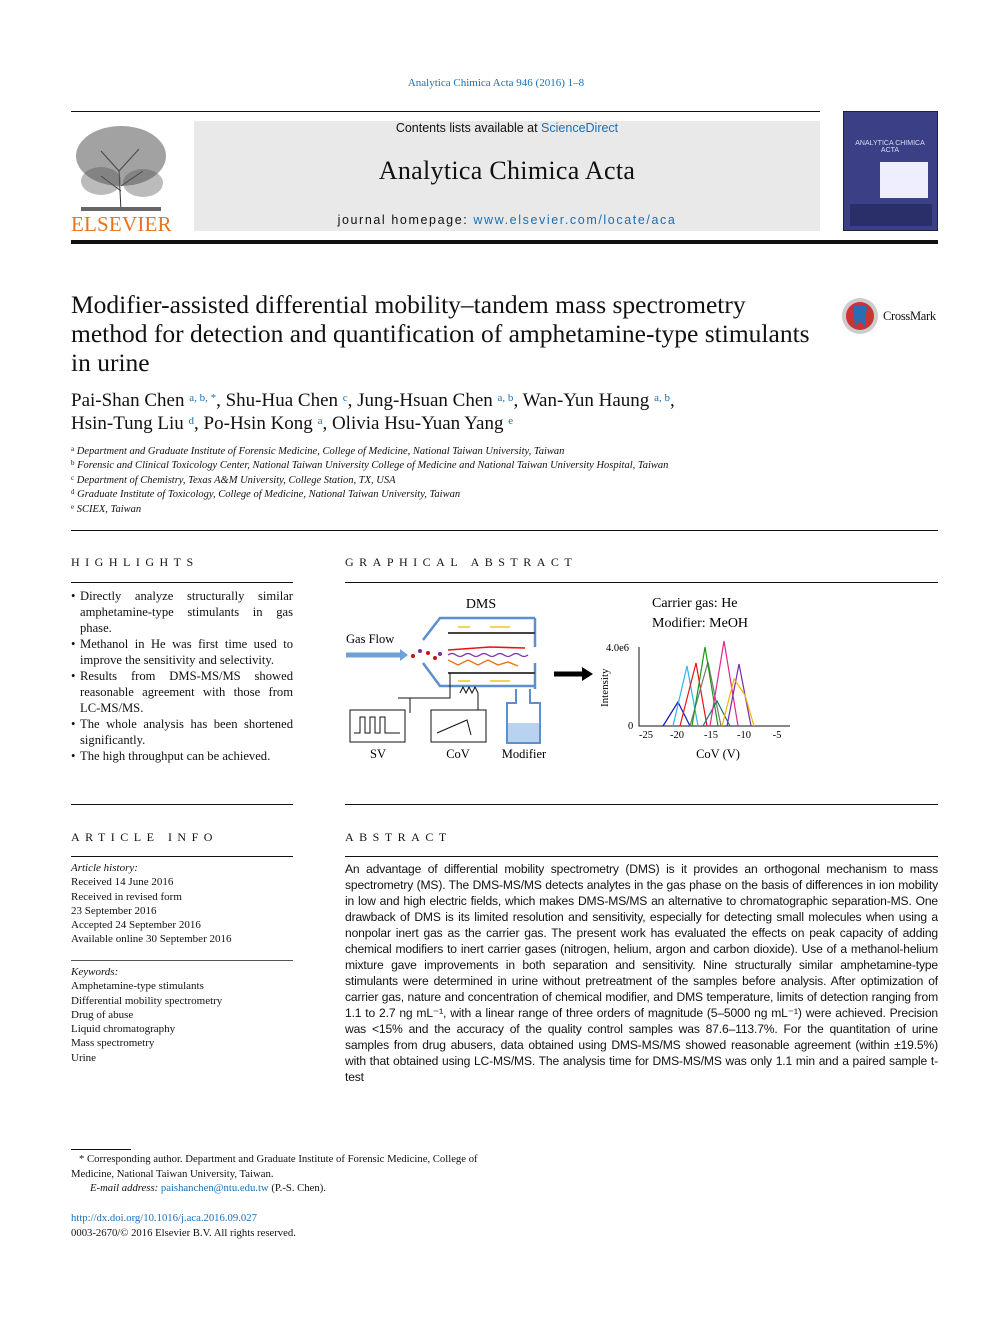  What do you see at coordinates (202, 398) in the screenshot?
I see `author-affiliation-marker: a, b, *` at bounding box center [202, 398].